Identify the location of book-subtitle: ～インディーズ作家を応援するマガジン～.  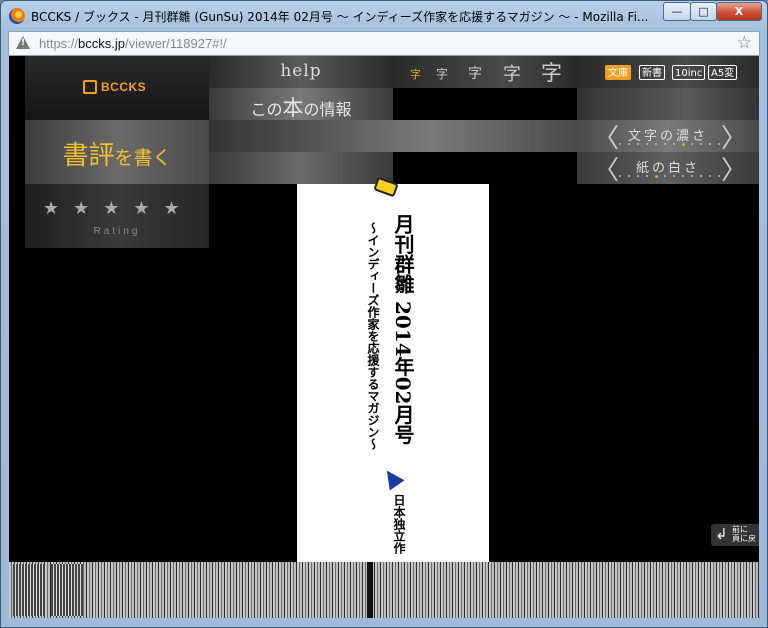
(373, 336).